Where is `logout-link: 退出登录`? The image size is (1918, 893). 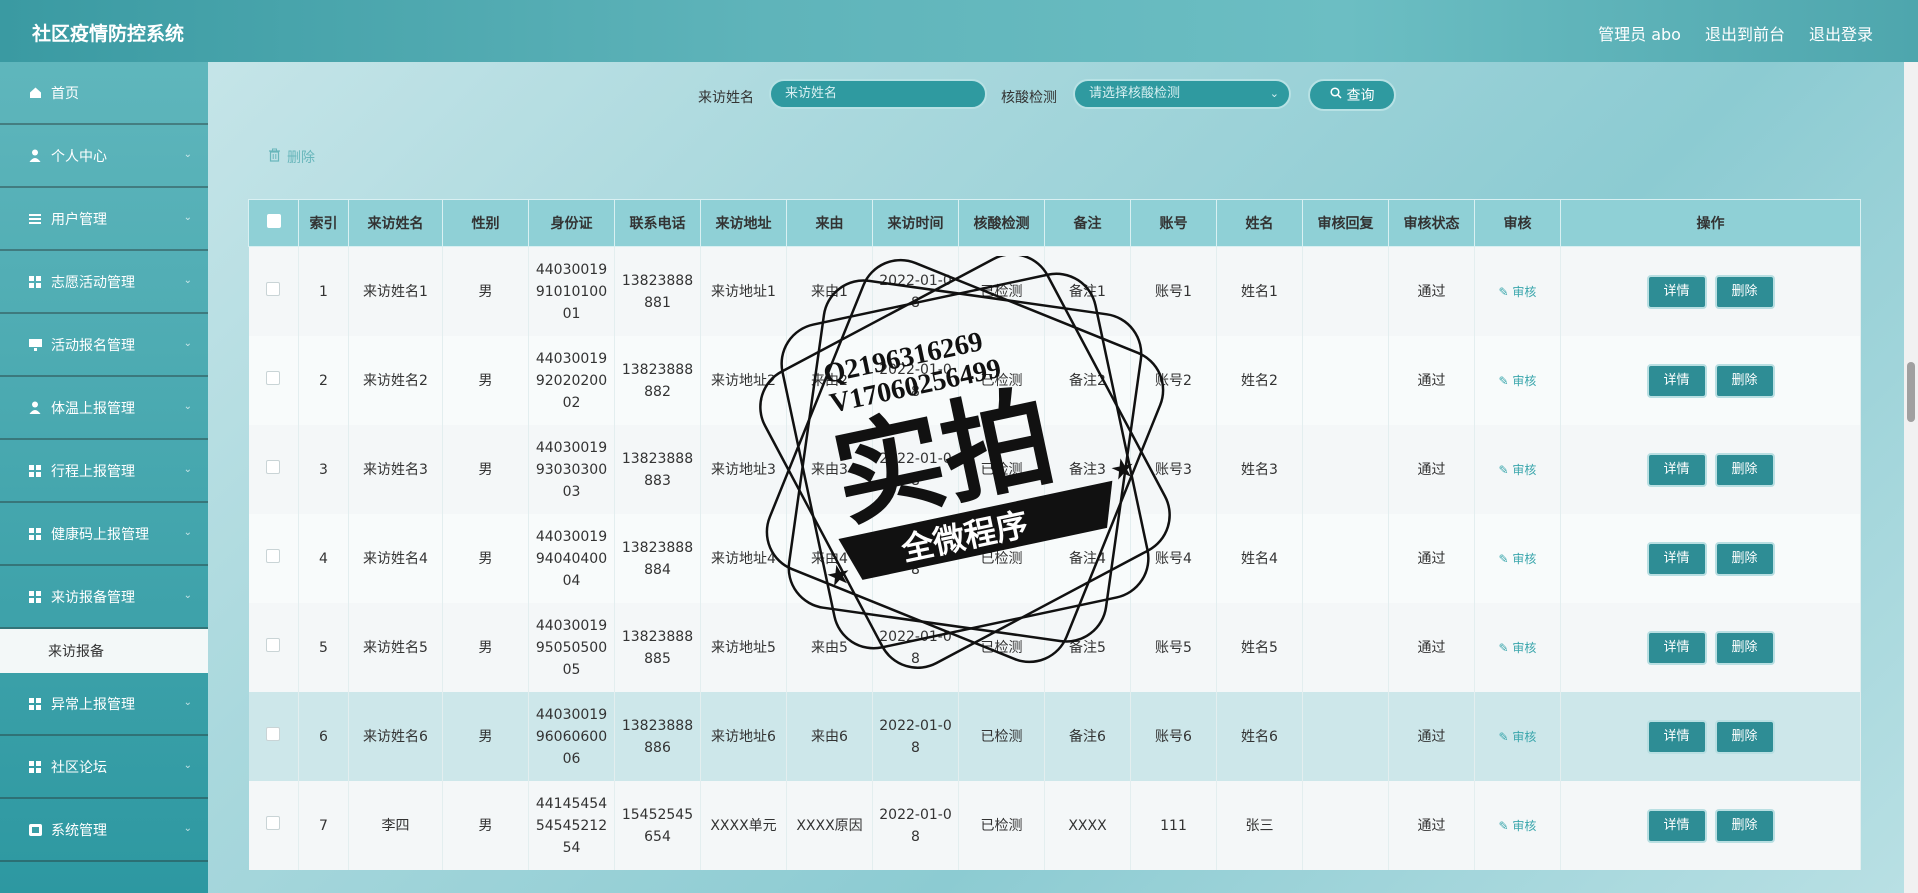 logout-link: 退出登录 is located at coordinates (1841, 33).